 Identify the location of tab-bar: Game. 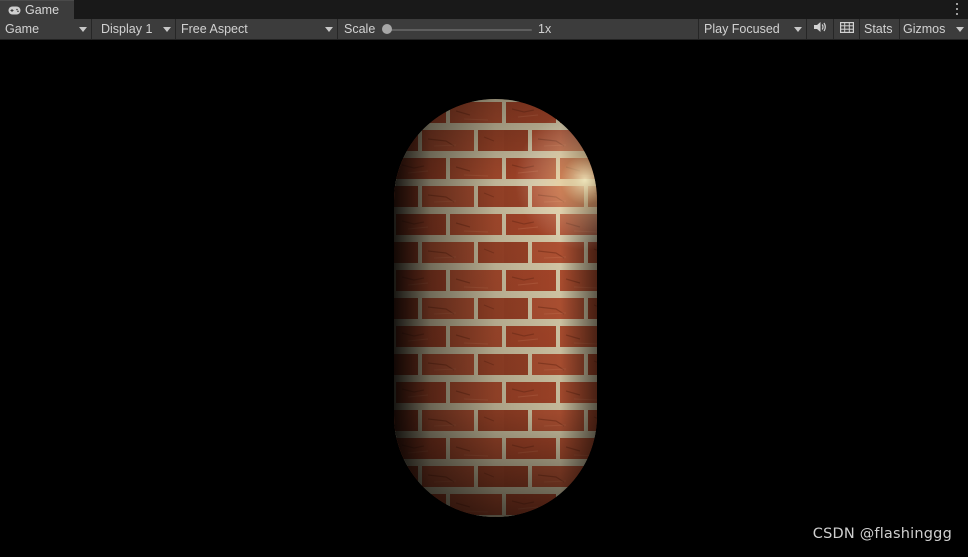
(484, 9).